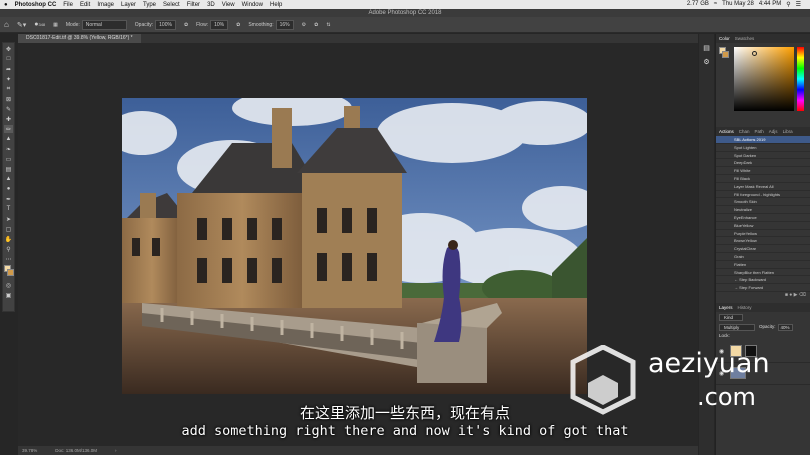 The width and height of the screenshot is (810, 455). Describe the element at coordinates (219, 24) in the screenshot. I see `flow-field: 10%` at that location.